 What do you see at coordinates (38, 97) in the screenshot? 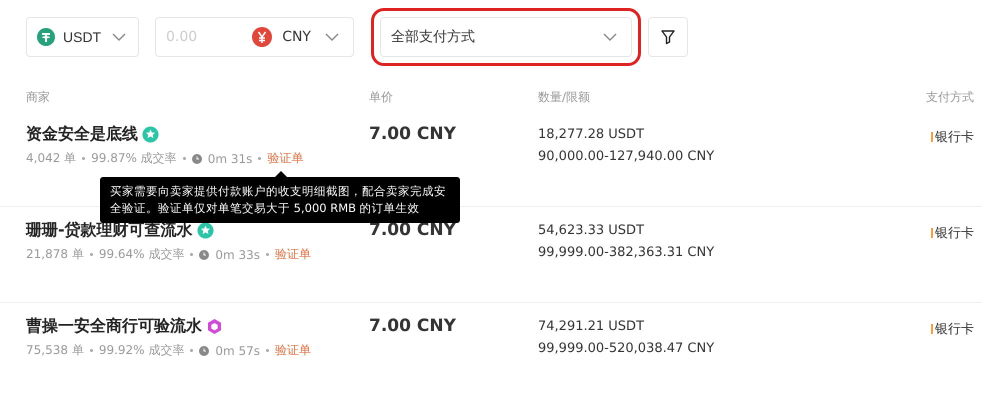
I see `column-header: 商家` at bounding box center [38, 97].